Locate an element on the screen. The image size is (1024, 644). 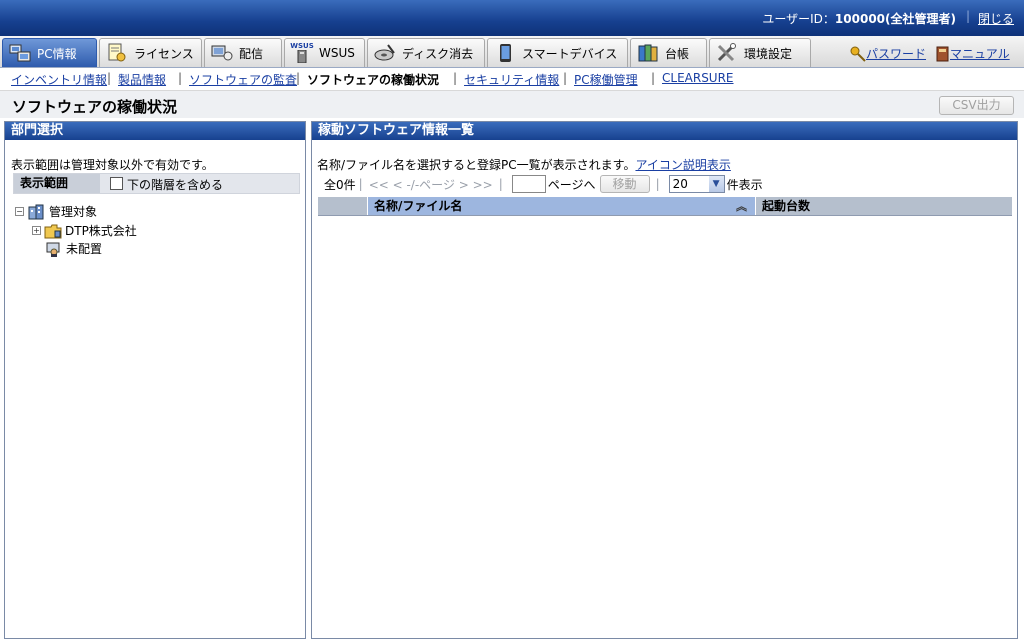
smart-device-icon is located at coordinates (505, 53).